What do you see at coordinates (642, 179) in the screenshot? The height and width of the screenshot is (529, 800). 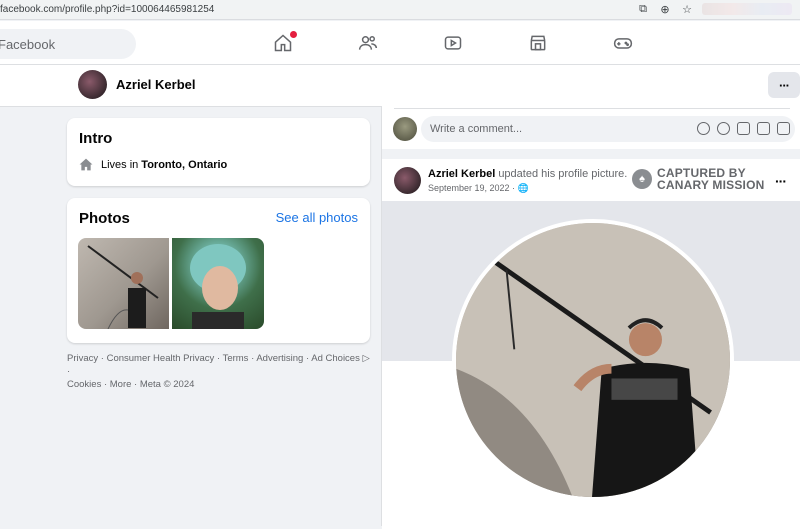 I see `canary-icon: ♠` at bounding box center [642, 179].